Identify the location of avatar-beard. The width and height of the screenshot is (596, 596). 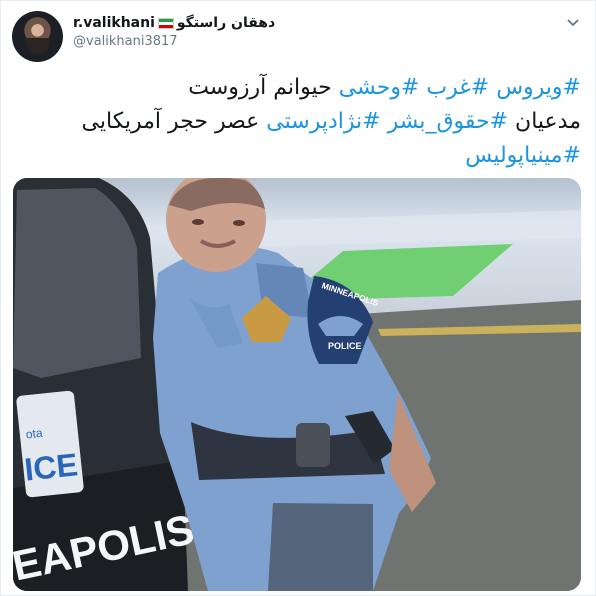
(38, 46).